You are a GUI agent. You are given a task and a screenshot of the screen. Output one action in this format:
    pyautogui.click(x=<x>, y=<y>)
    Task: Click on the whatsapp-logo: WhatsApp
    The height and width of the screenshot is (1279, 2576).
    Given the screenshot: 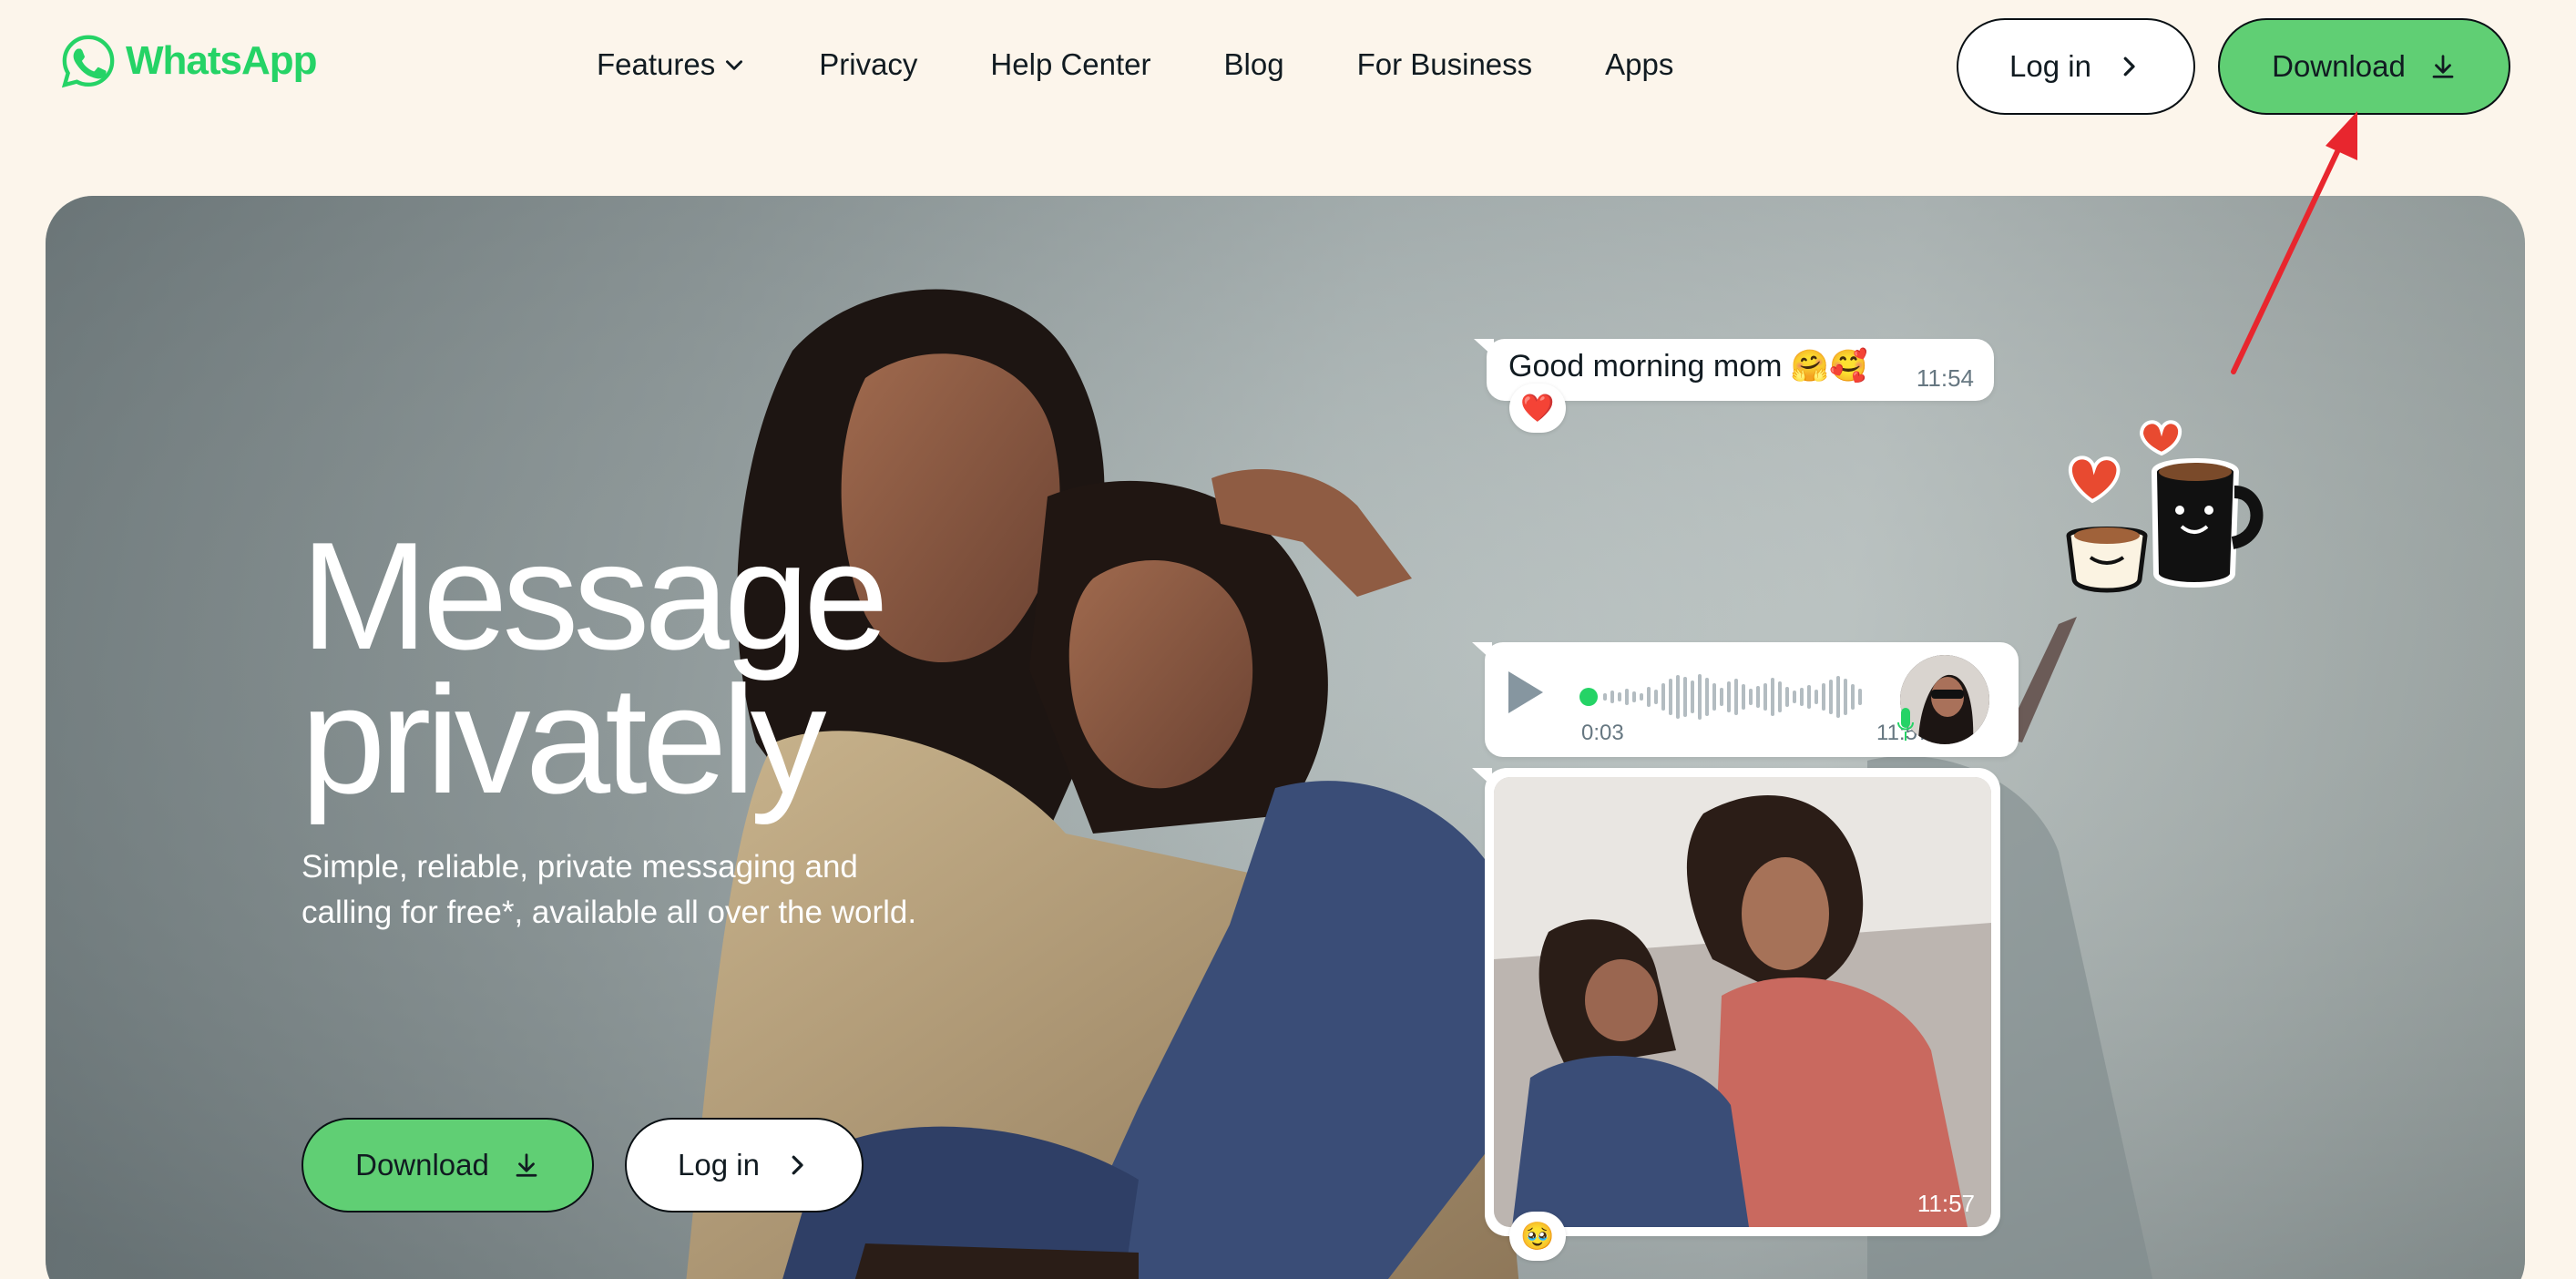 What is the action you would take?
    pyautogui.click(x=189, y=61)
    